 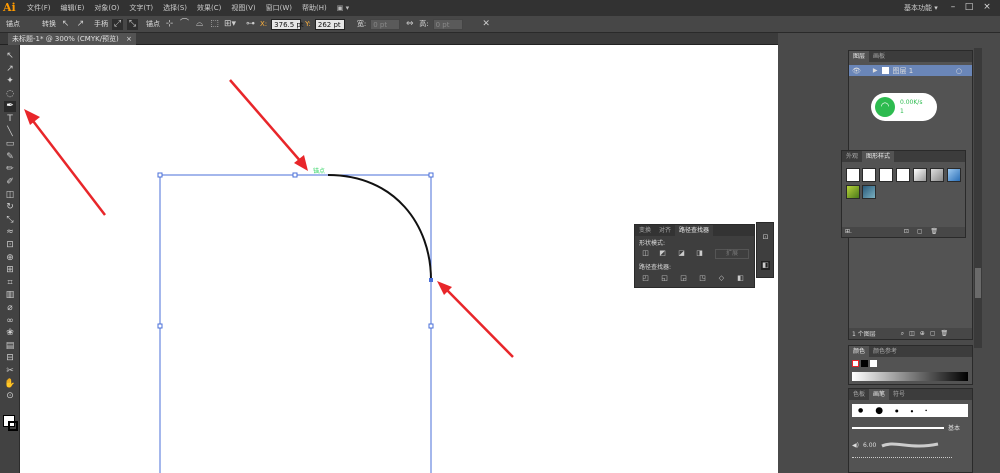 I want to click on pencil-tool: ✏, so click(x=10, y=169).